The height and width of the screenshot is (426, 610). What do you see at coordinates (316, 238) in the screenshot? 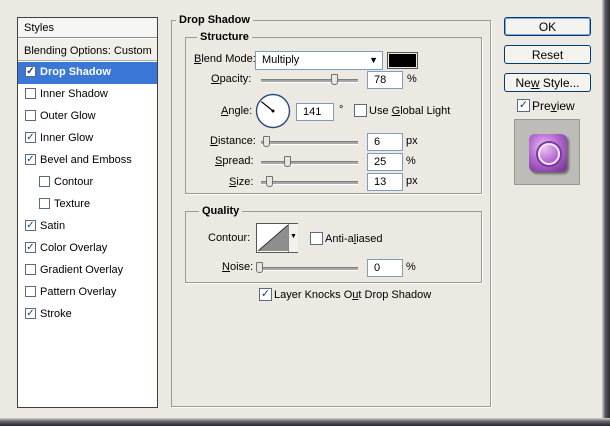
I see `anti-aliased-checkbox` at bounding box center [316, 238].